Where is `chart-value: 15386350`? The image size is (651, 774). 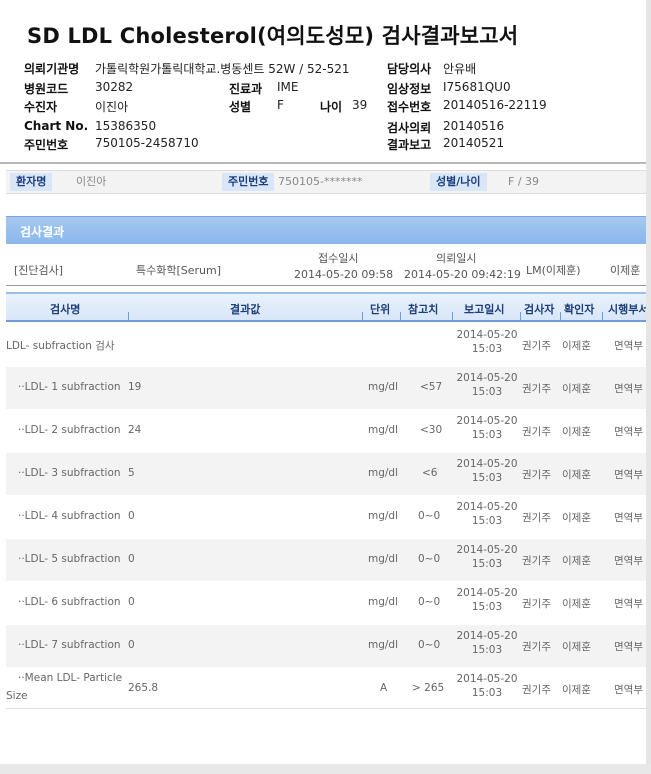
chart-value: 15386350 is located at coordinates (126, 126).